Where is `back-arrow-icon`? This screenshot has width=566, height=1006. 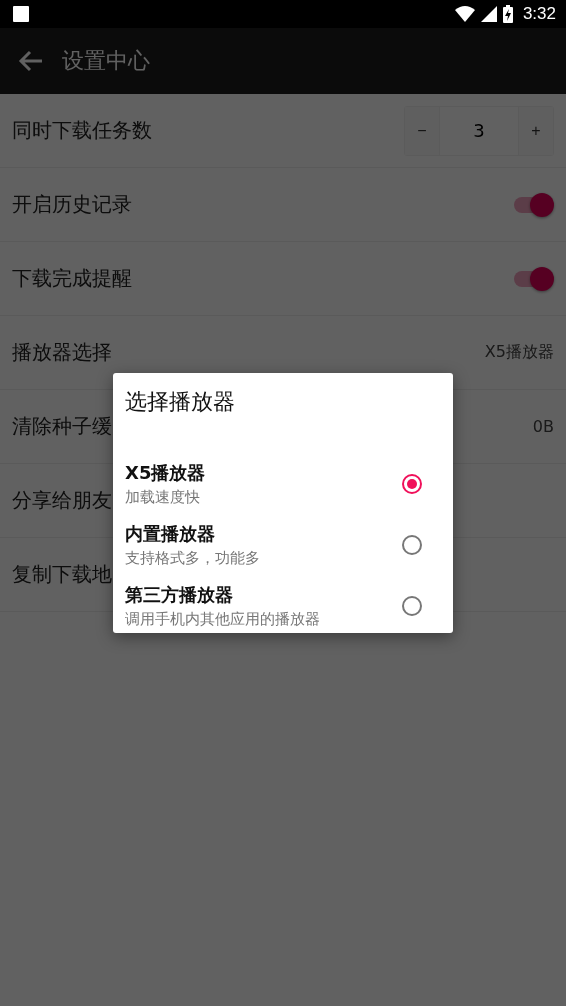
back-arrow-icon is located at coordinates (31, 61).